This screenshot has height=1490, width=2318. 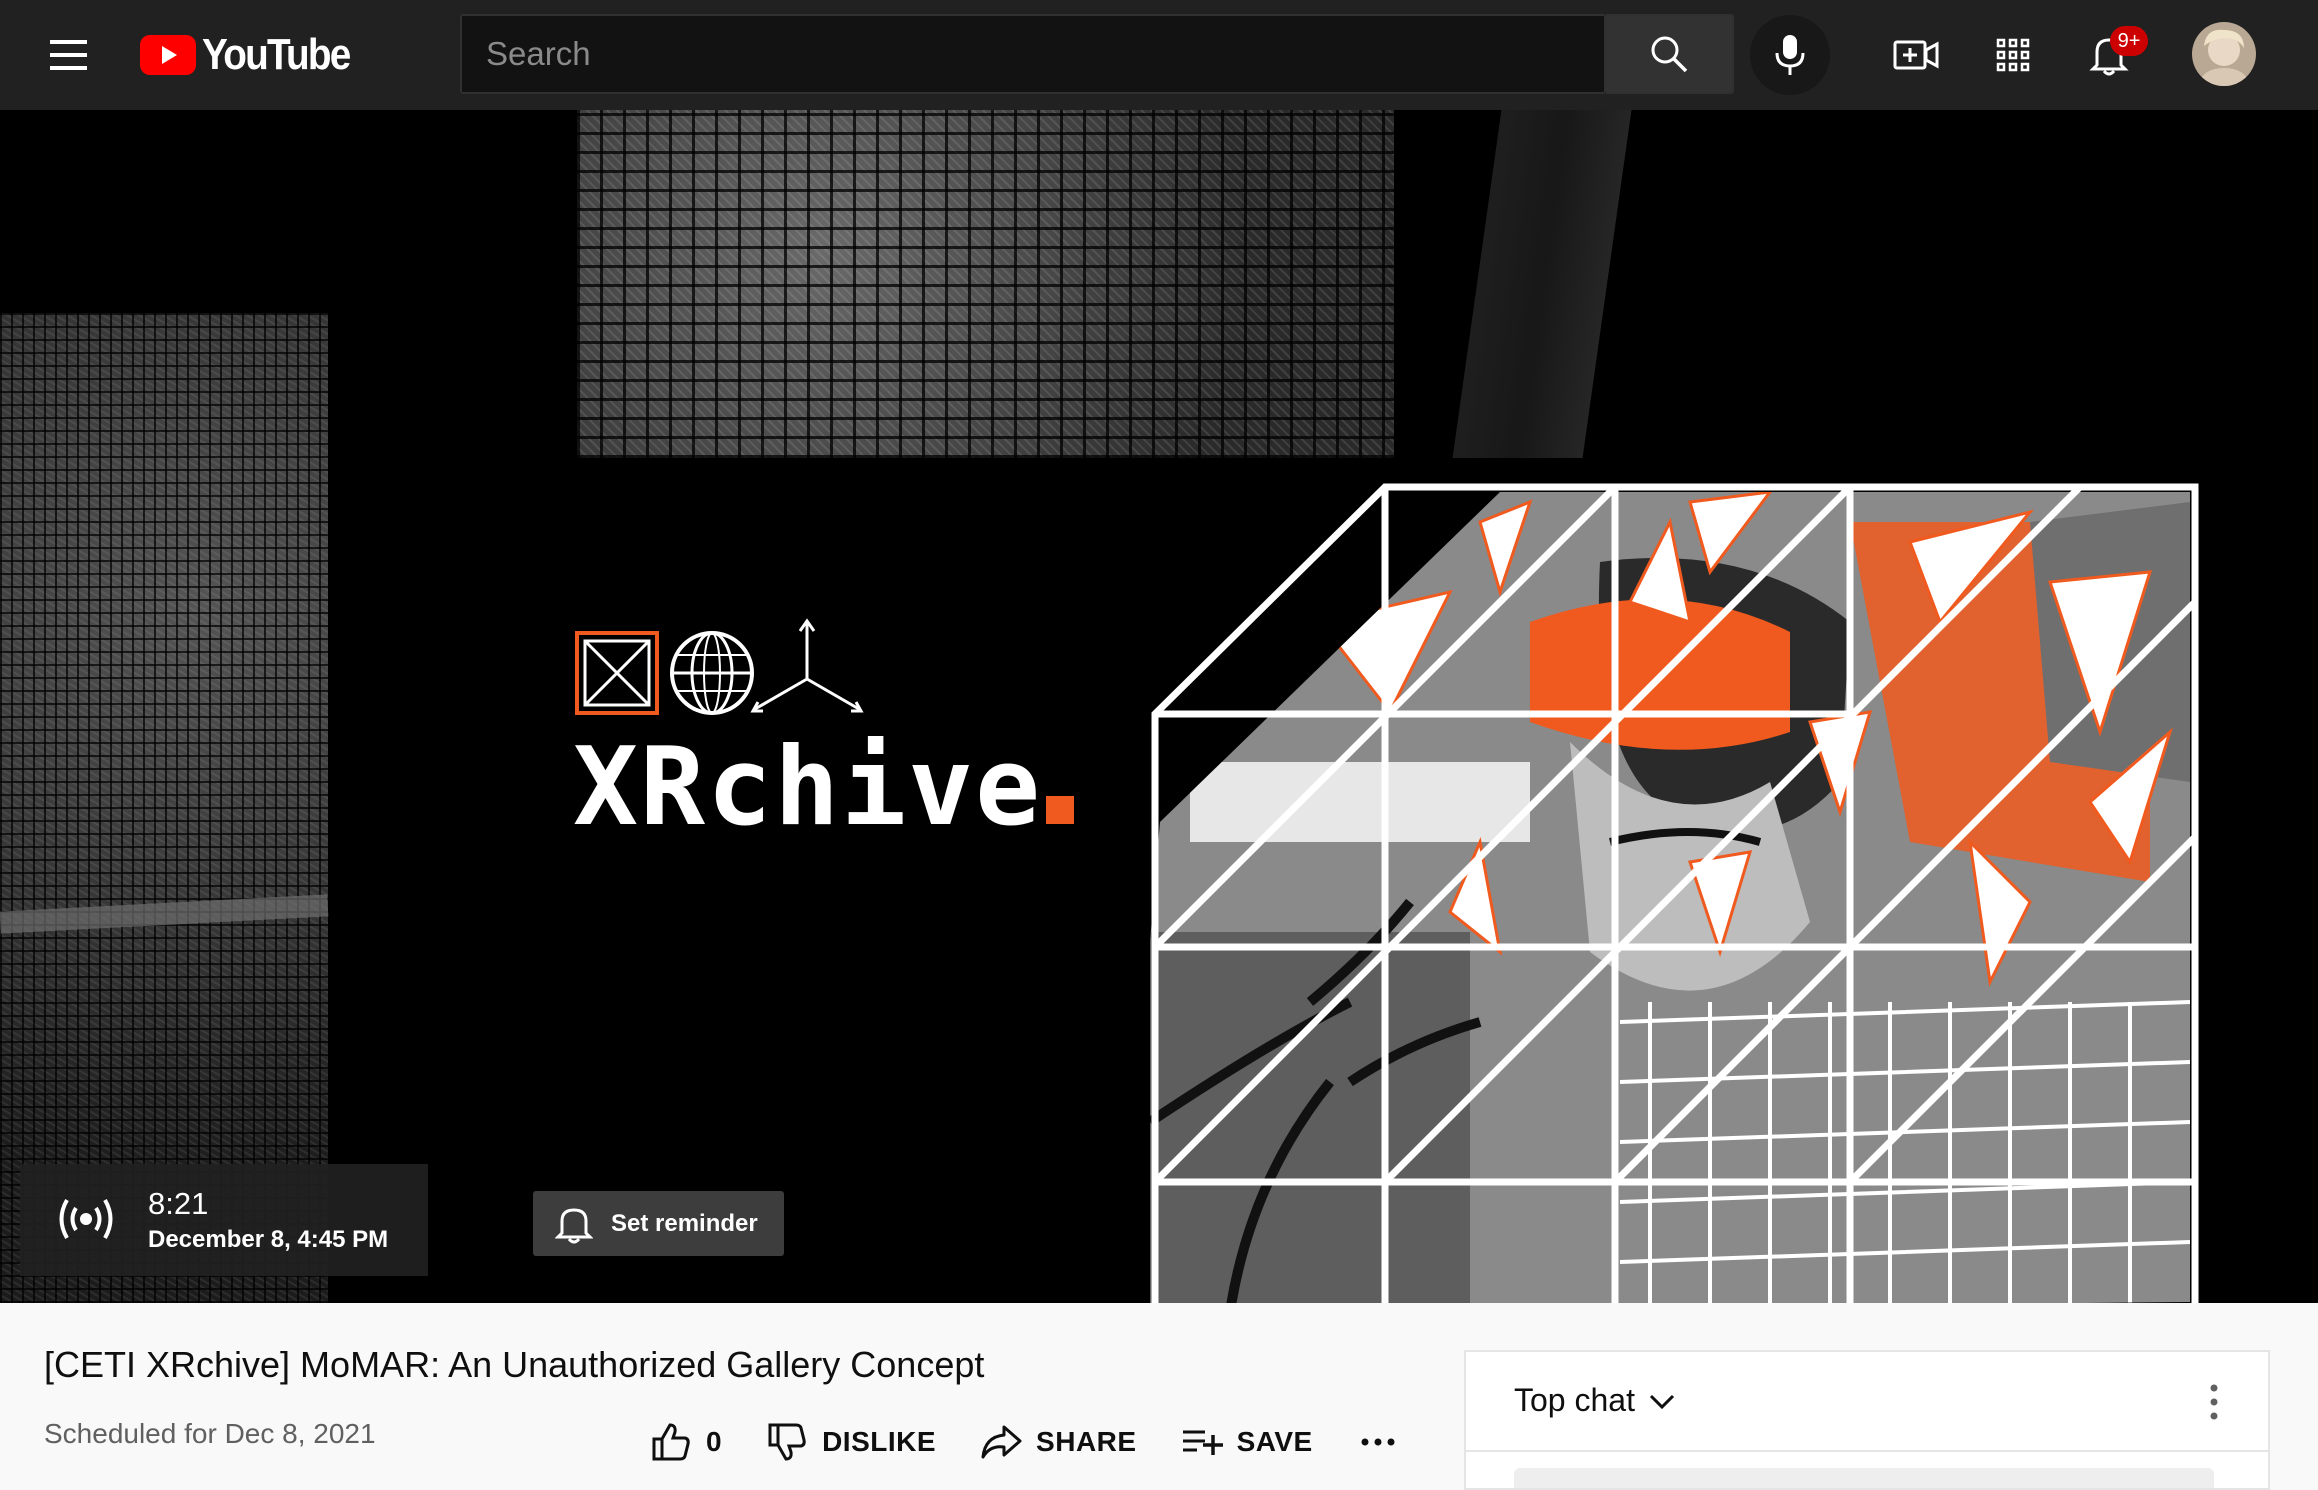 What do you see at coordinates (879, 1441) in the screenshot?
I see `dislike-label: DISLIKE` at bounding box center [879, 1441].